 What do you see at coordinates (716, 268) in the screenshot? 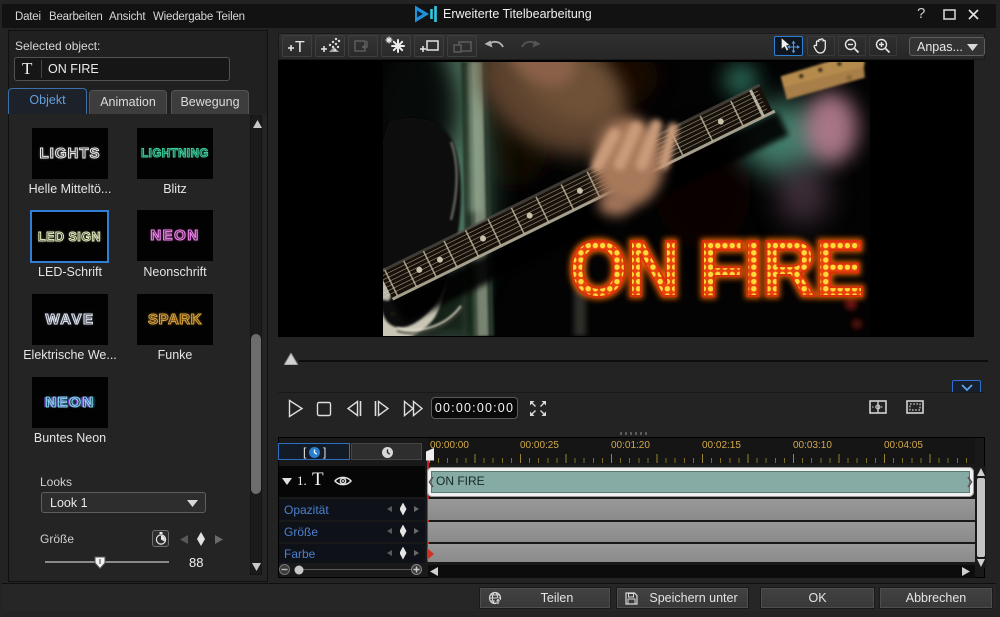
I see `svg-text: ON FIRE` at bounding box center [716, 268].